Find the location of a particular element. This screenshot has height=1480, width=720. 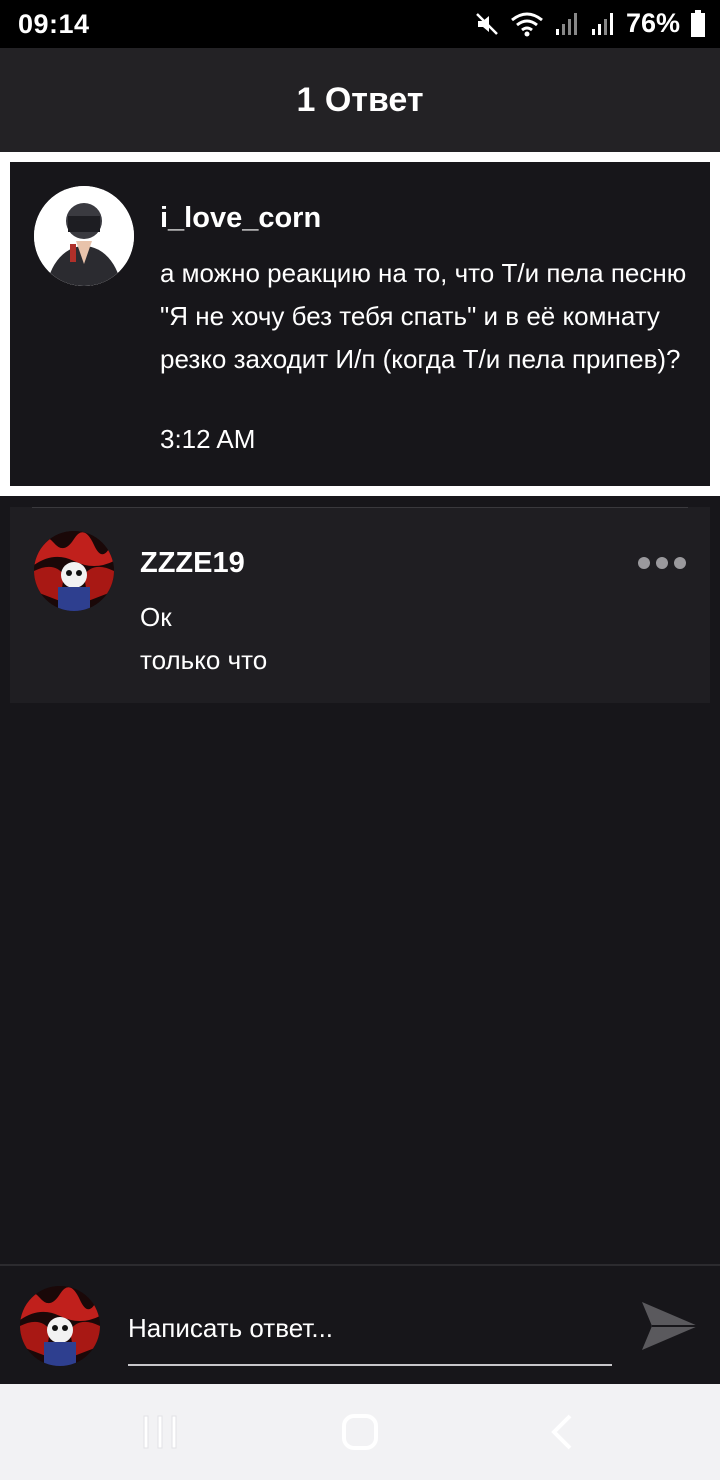

reply-composer is located at coordinates (360, 1324).